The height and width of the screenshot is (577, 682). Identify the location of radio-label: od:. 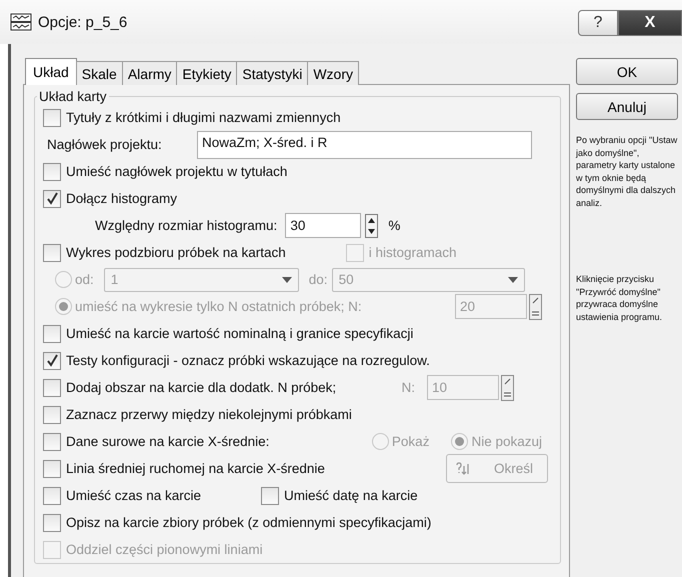
(84, 279).